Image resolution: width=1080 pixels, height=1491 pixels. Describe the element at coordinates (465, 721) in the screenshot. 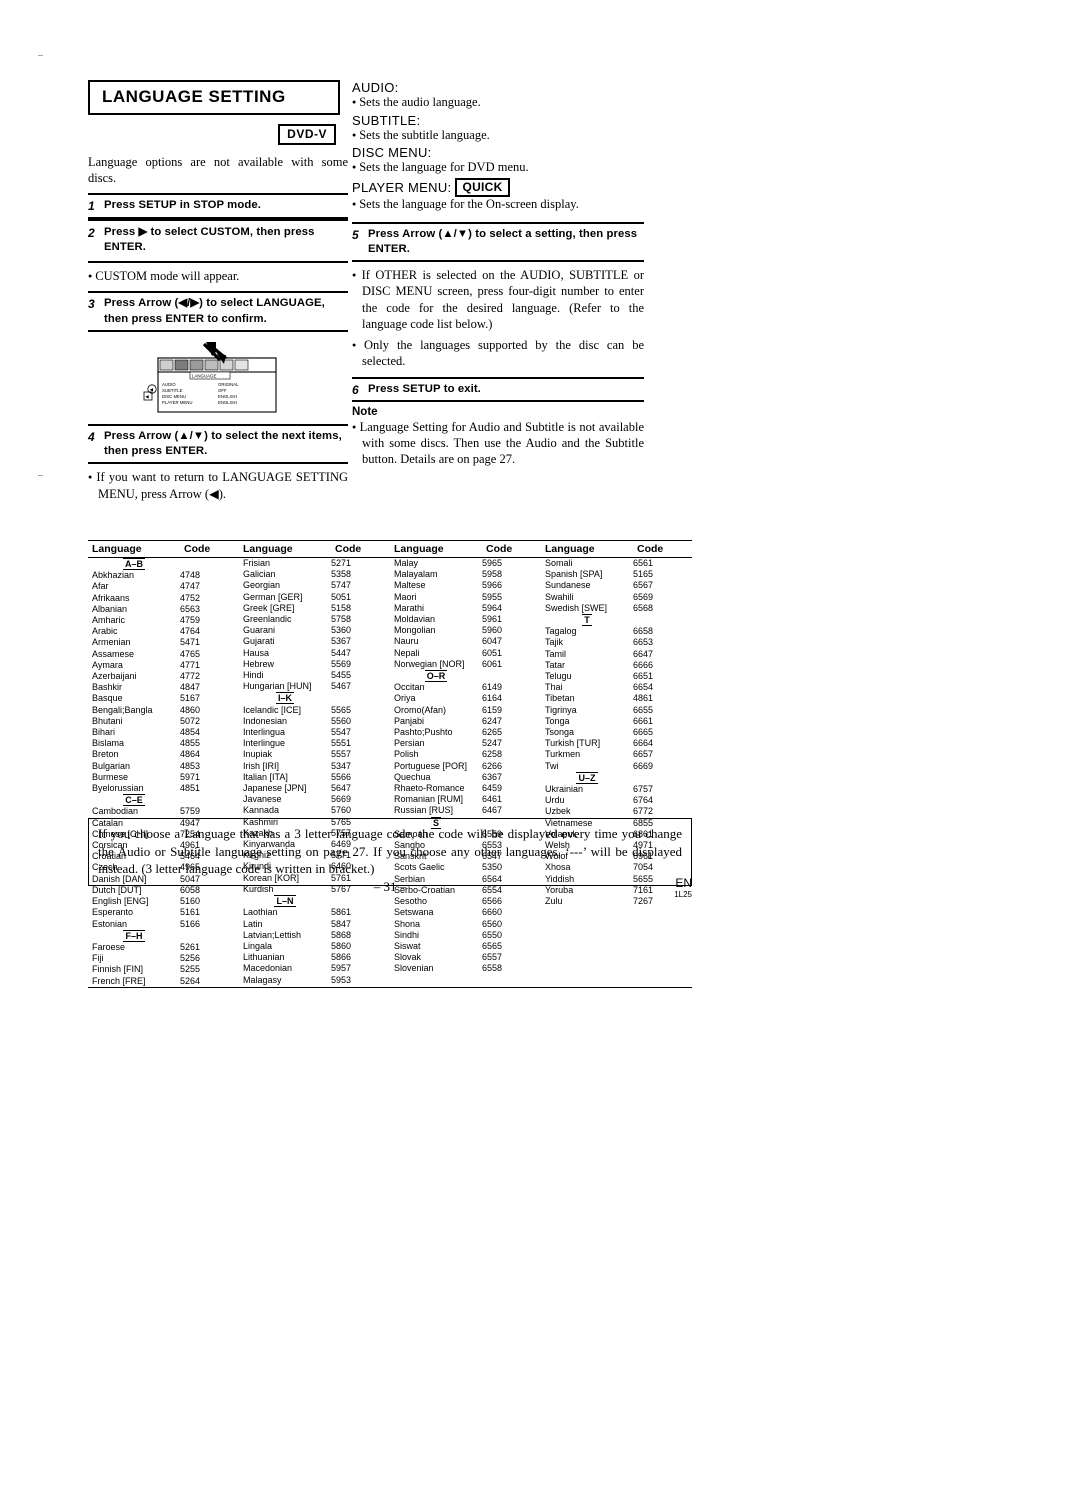

I see `code-row: Panjabi 6247` at that location.